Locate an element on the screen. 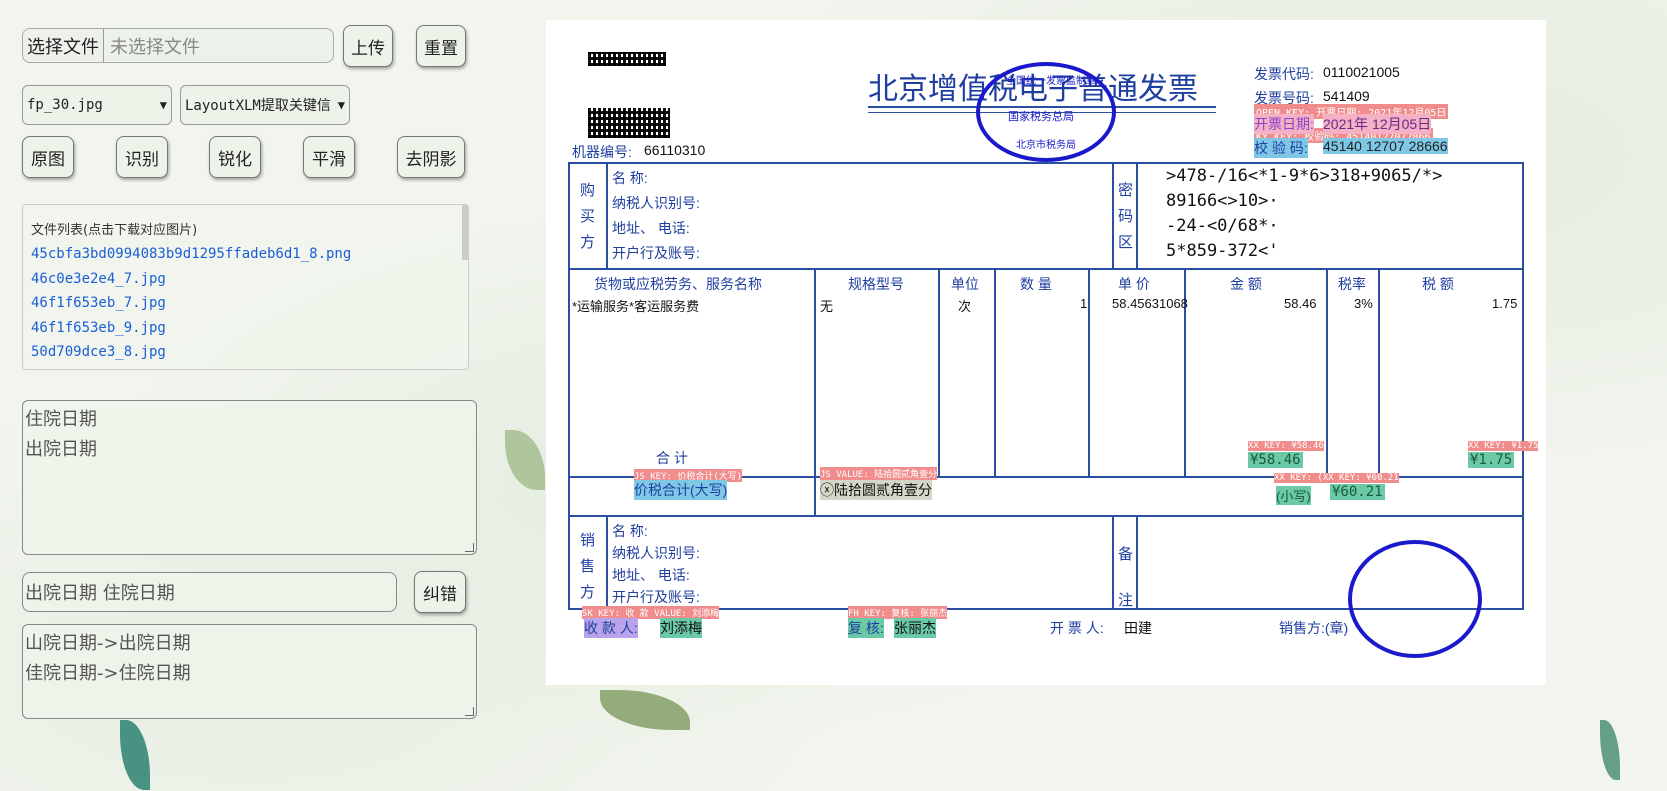 The width and height of the screenshot is (1667, 791). overlay-value: JS VALUE: 陆拾圆贰角壹分 is located at coordinates (879, 473).